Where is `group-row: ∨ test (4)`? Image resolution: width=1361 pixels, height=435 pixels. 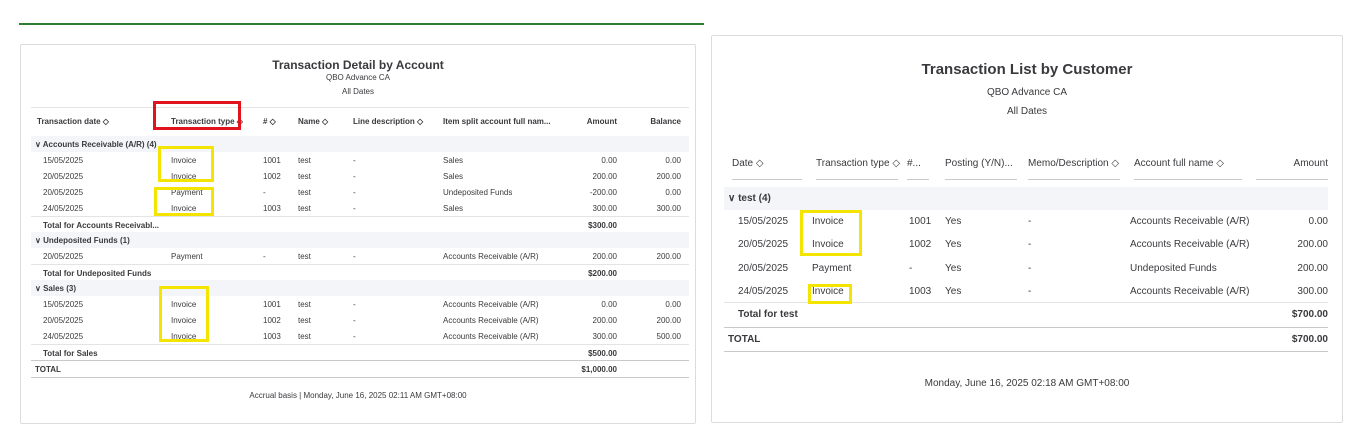
group-row: ∨ test (4) is located at coordinates (1026, 198).